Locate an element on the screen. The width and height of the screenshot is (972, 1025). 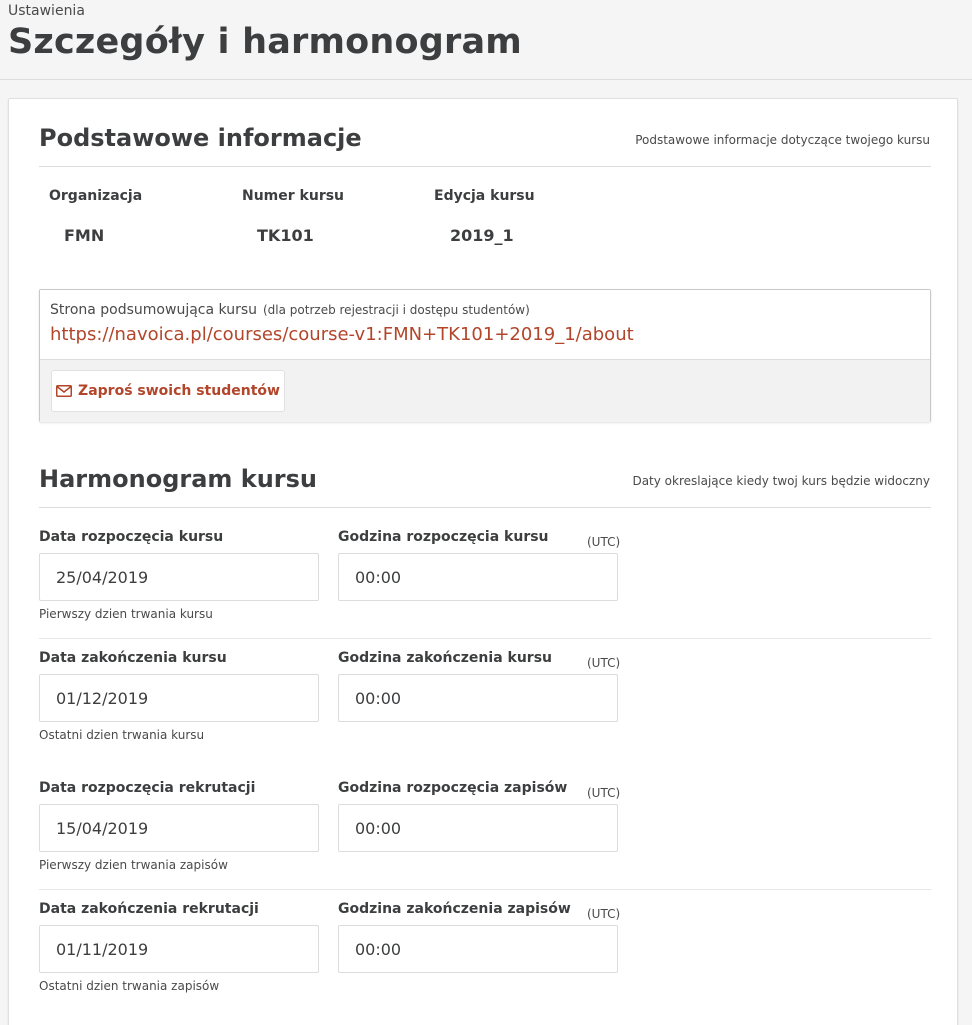
summary-page-actions: Zaproś swoich studentów is located at coordinates (485, 390).